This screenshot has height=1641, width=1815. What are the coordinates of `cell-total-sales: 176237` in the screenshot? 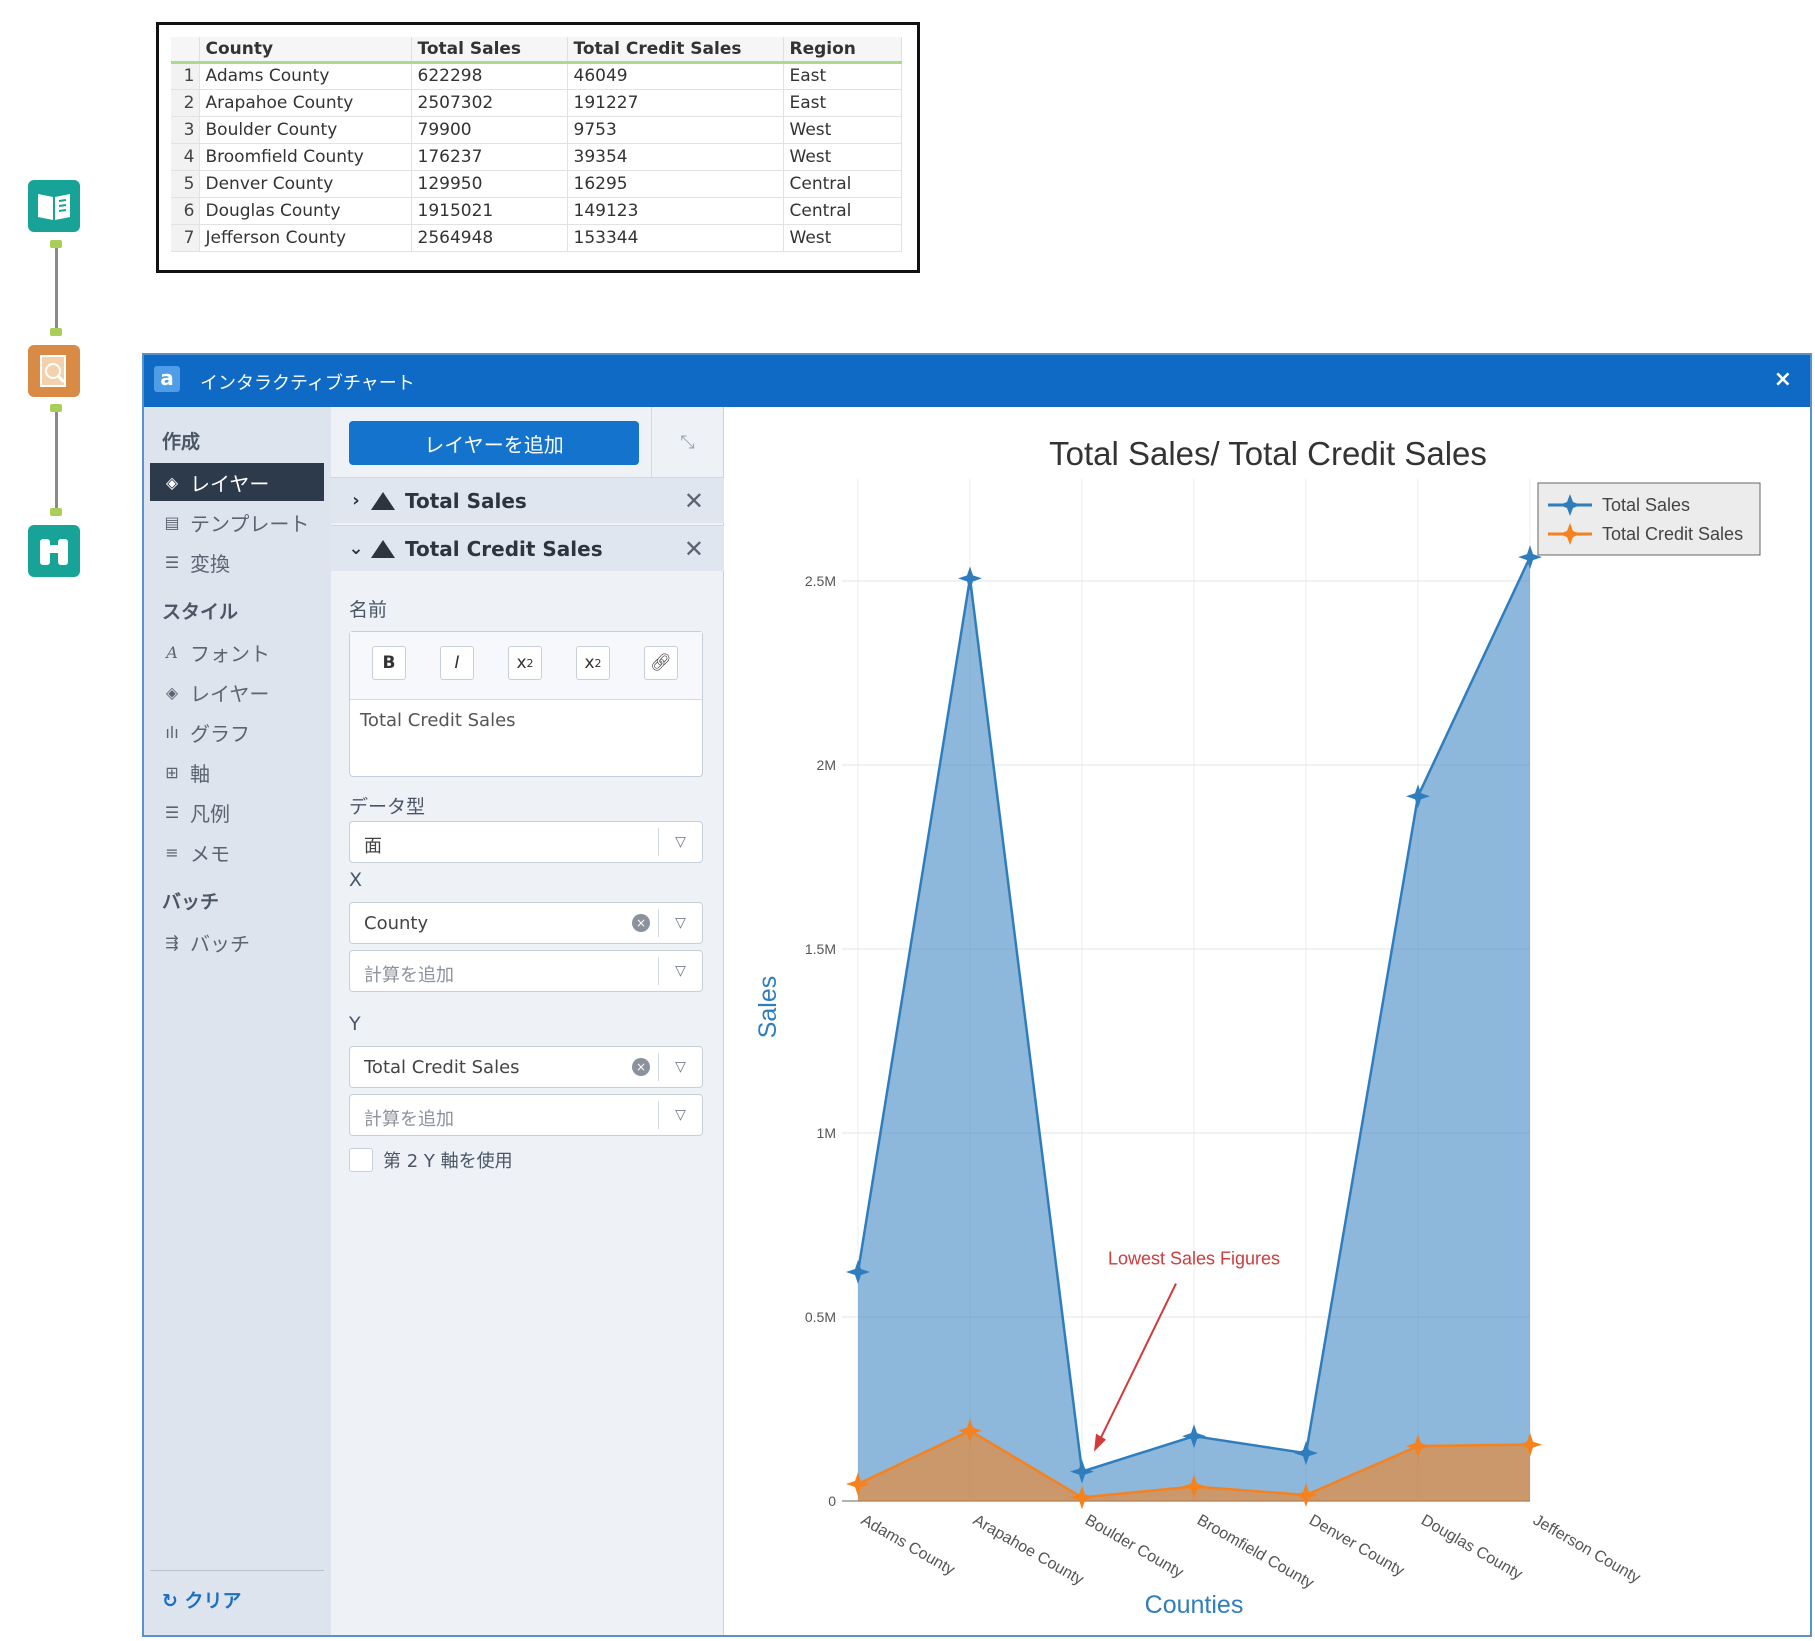 It's located at (489, 157).